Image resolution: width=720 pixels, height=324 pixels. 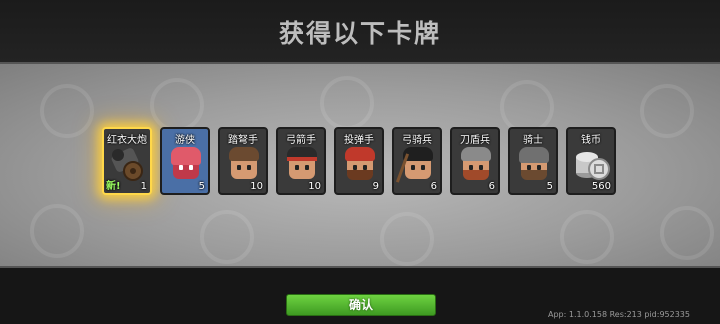 I want to click on card-count: 560, so click(x=601, y=186).